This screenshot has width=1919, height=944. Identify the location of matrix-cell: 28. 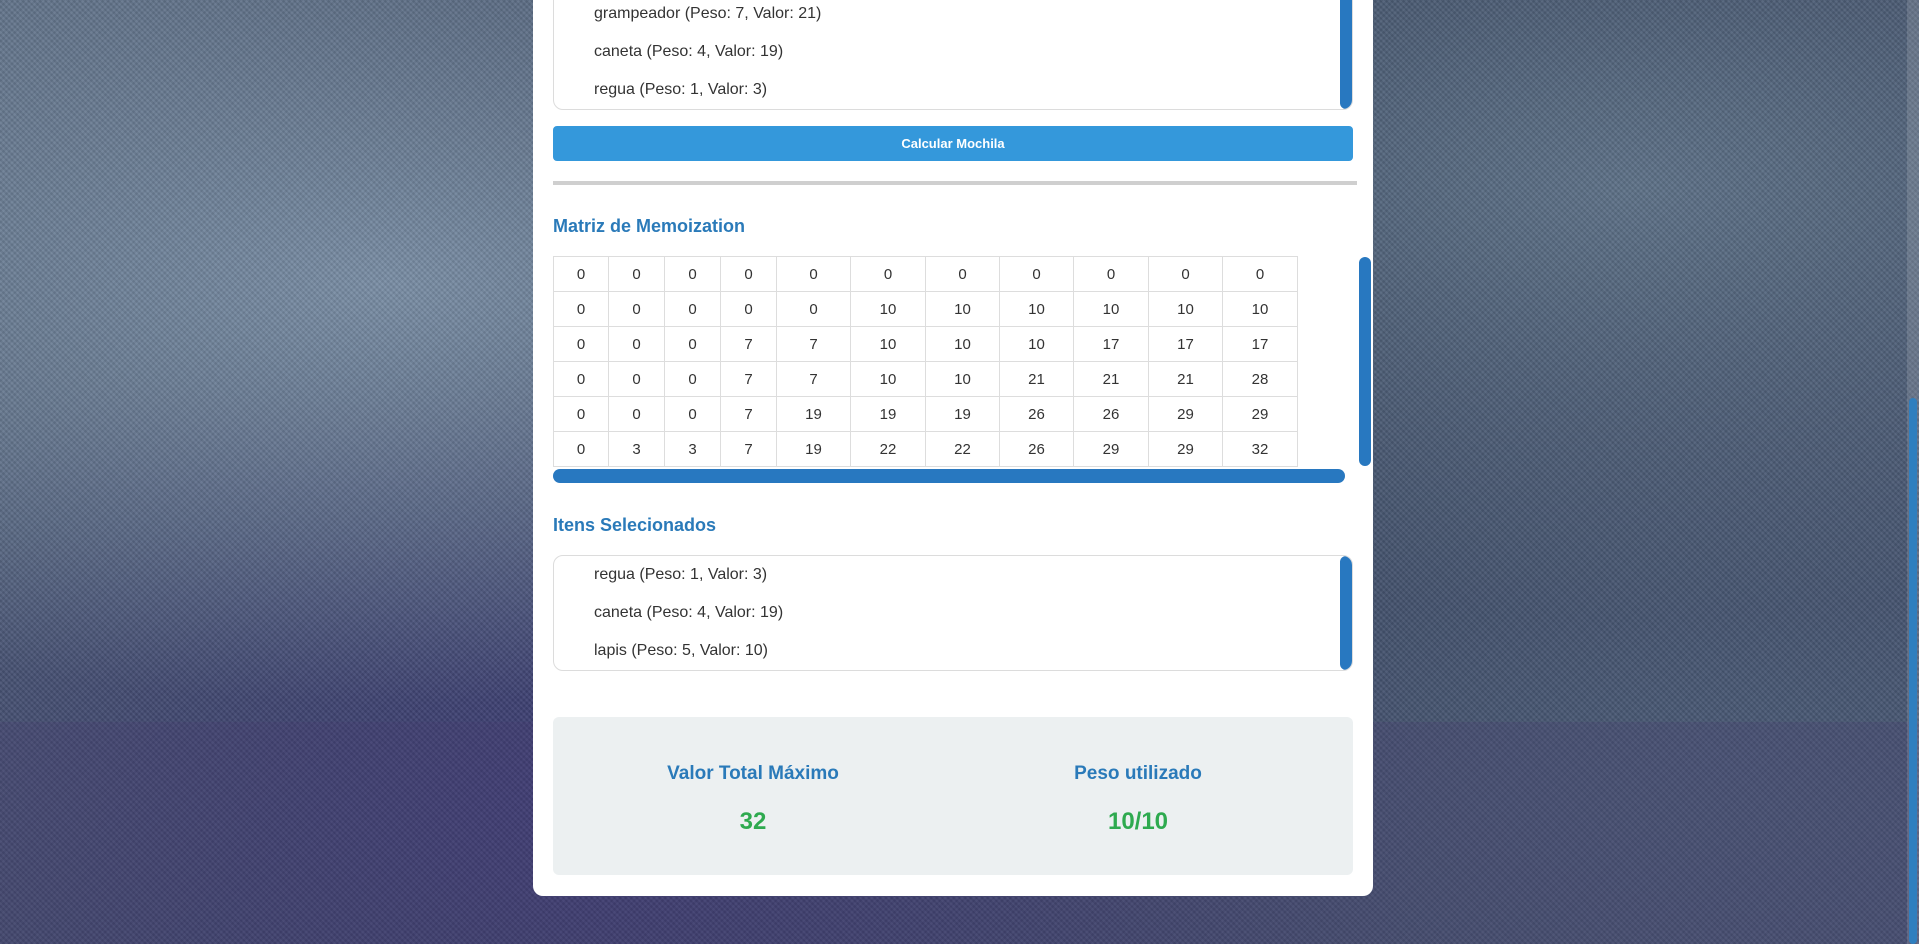
(1260, 379).